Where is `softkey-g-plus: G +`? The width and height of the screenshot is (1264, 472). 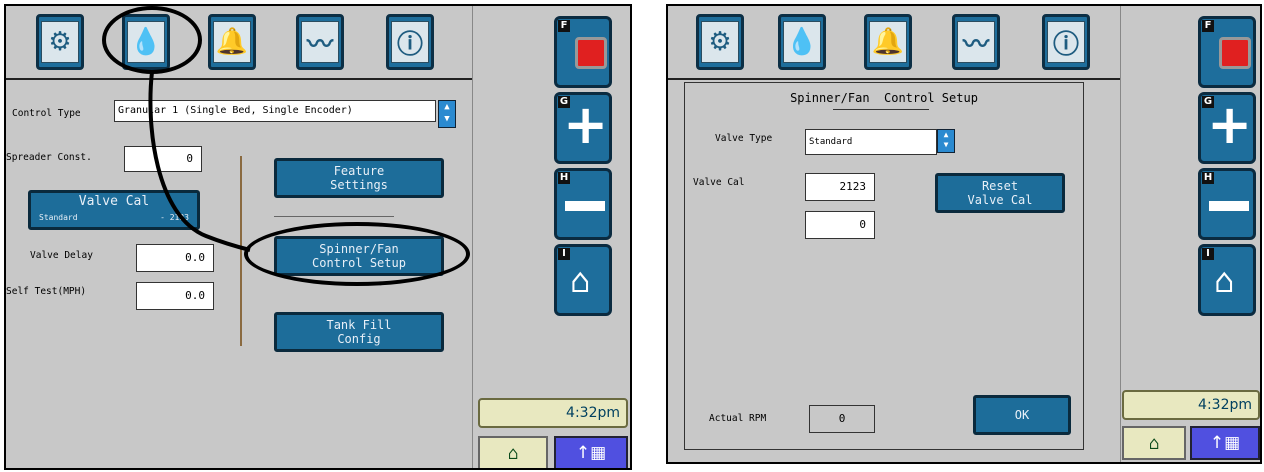 softkey-g-plus: G + is located at coordinates (583, 128).